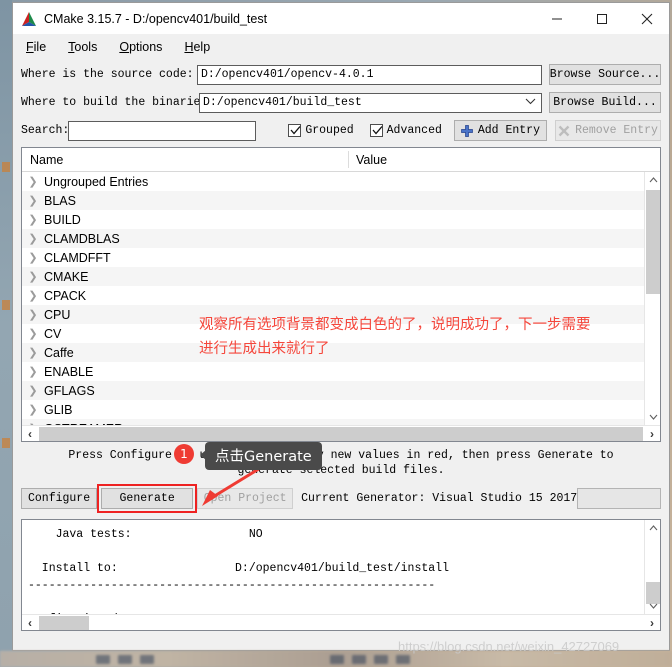 The height and width of the screenshot is (667, 672). Describe the element at coordinates (652, 180) in the screenshot. I see `scroll-up-icon` at that location.